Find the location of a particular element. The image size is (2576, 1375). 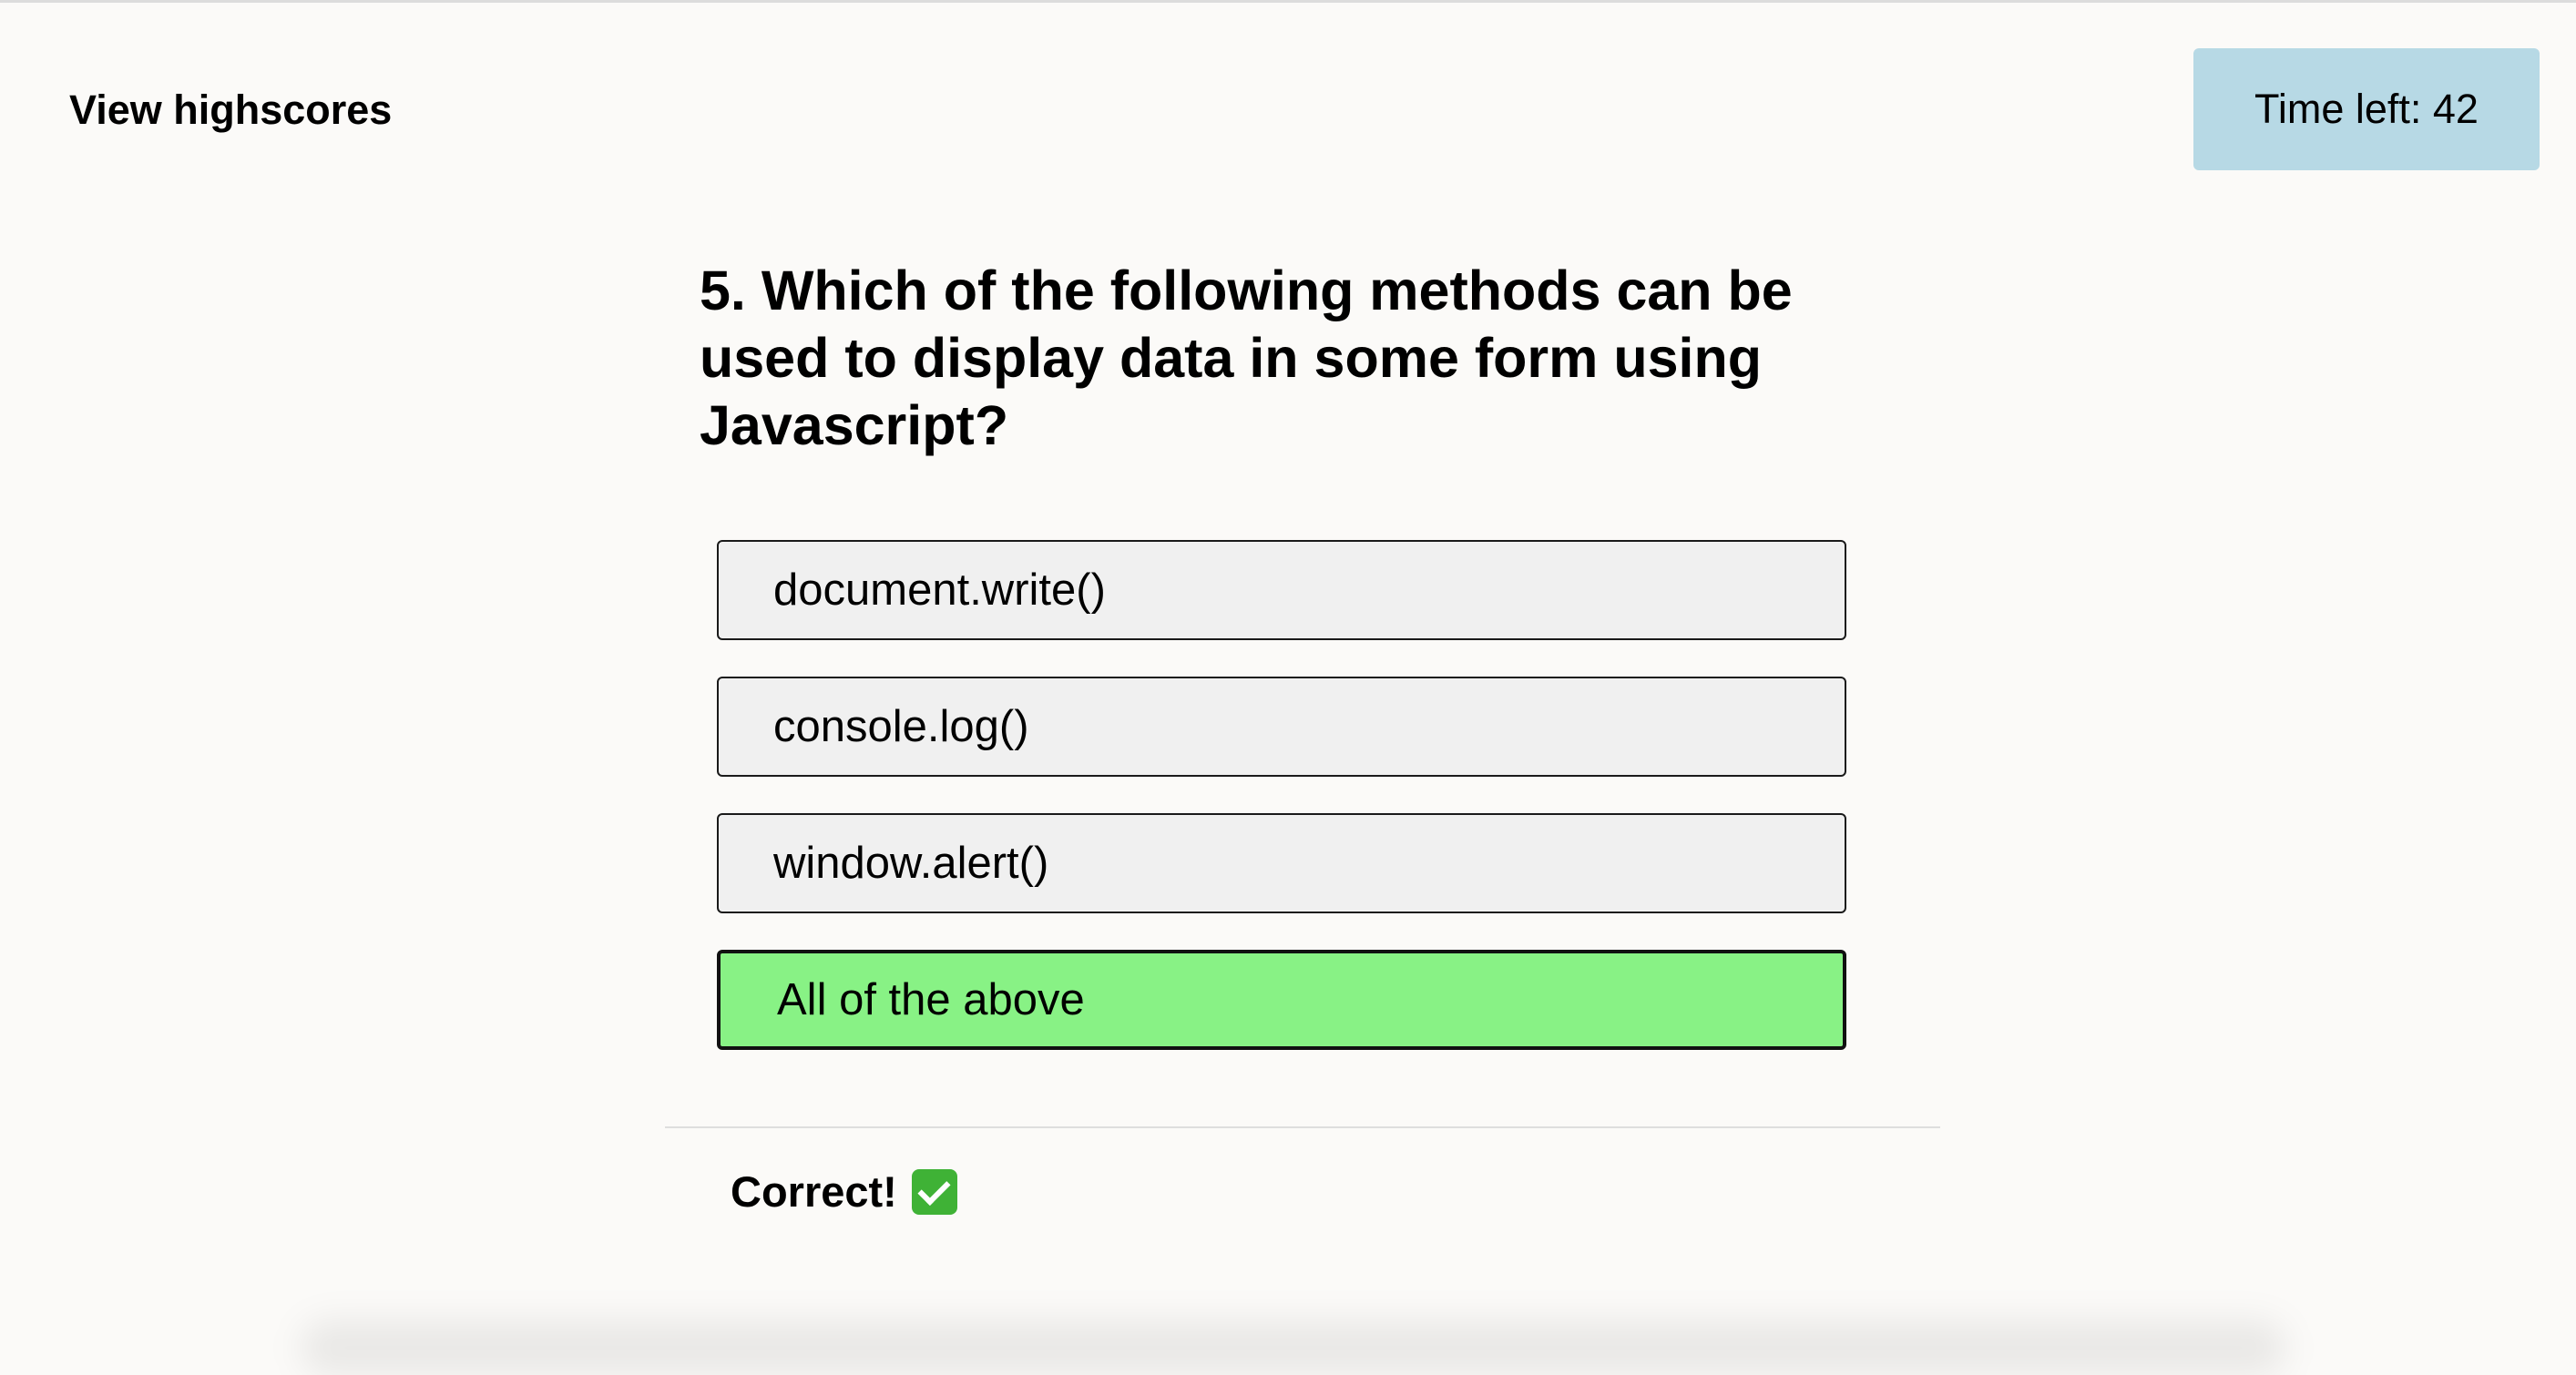

choice-button-1: document.write() is located at coordinates (1281, 590).